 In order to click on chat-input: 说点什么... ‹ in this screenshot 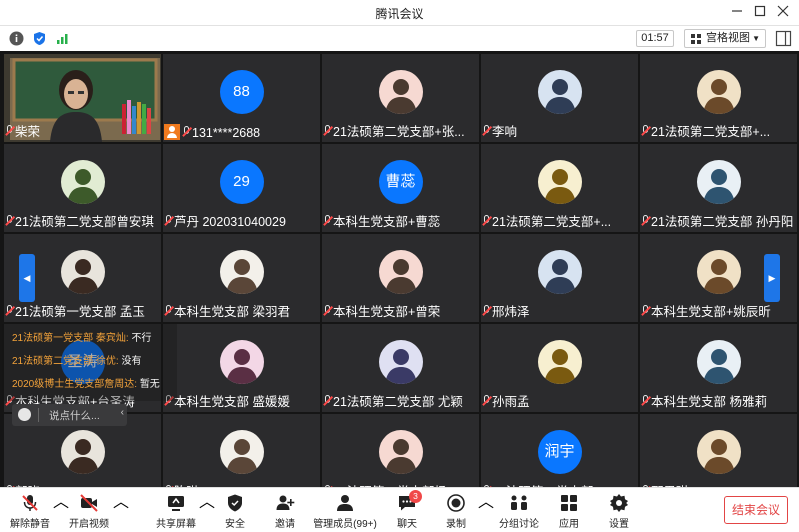, I will do `click(69, 415)`.